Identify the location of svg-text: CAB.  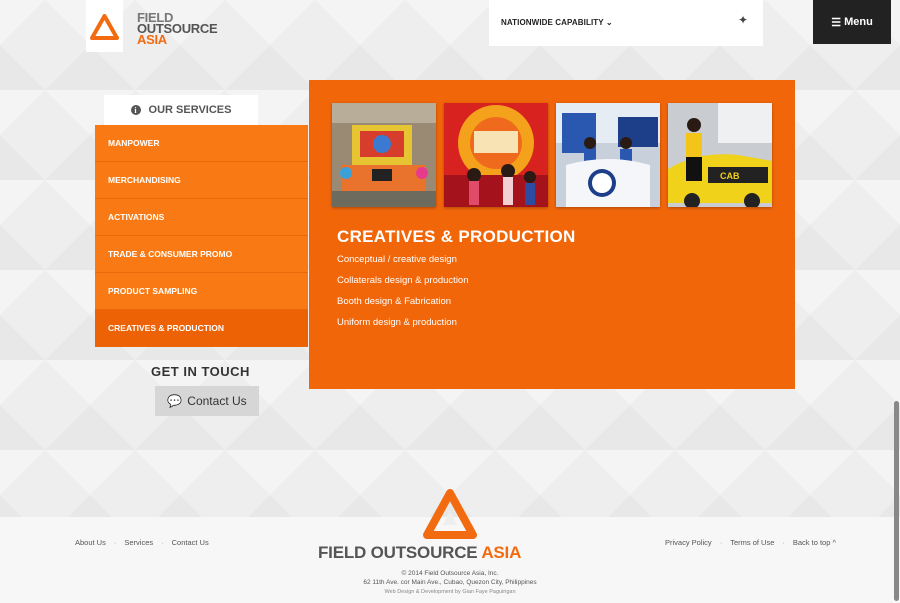
(730, 176).